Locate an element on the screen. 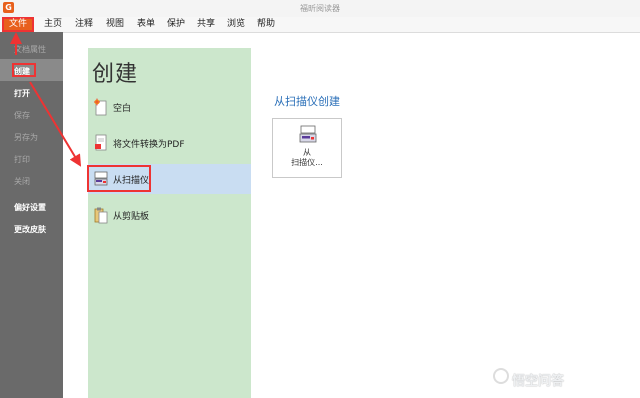  option-blank-label: 空白 is located at coordinates (122, 109).